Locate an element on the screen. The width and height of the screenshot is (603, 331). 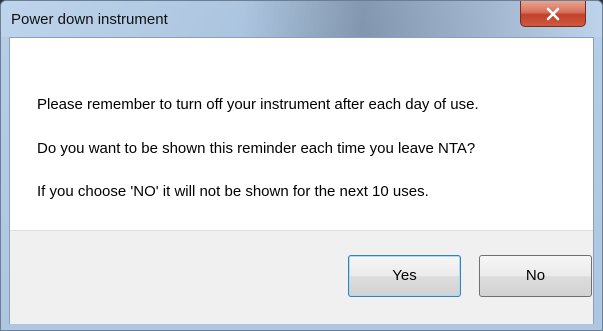
close-button is located at coordinates (553, 14).